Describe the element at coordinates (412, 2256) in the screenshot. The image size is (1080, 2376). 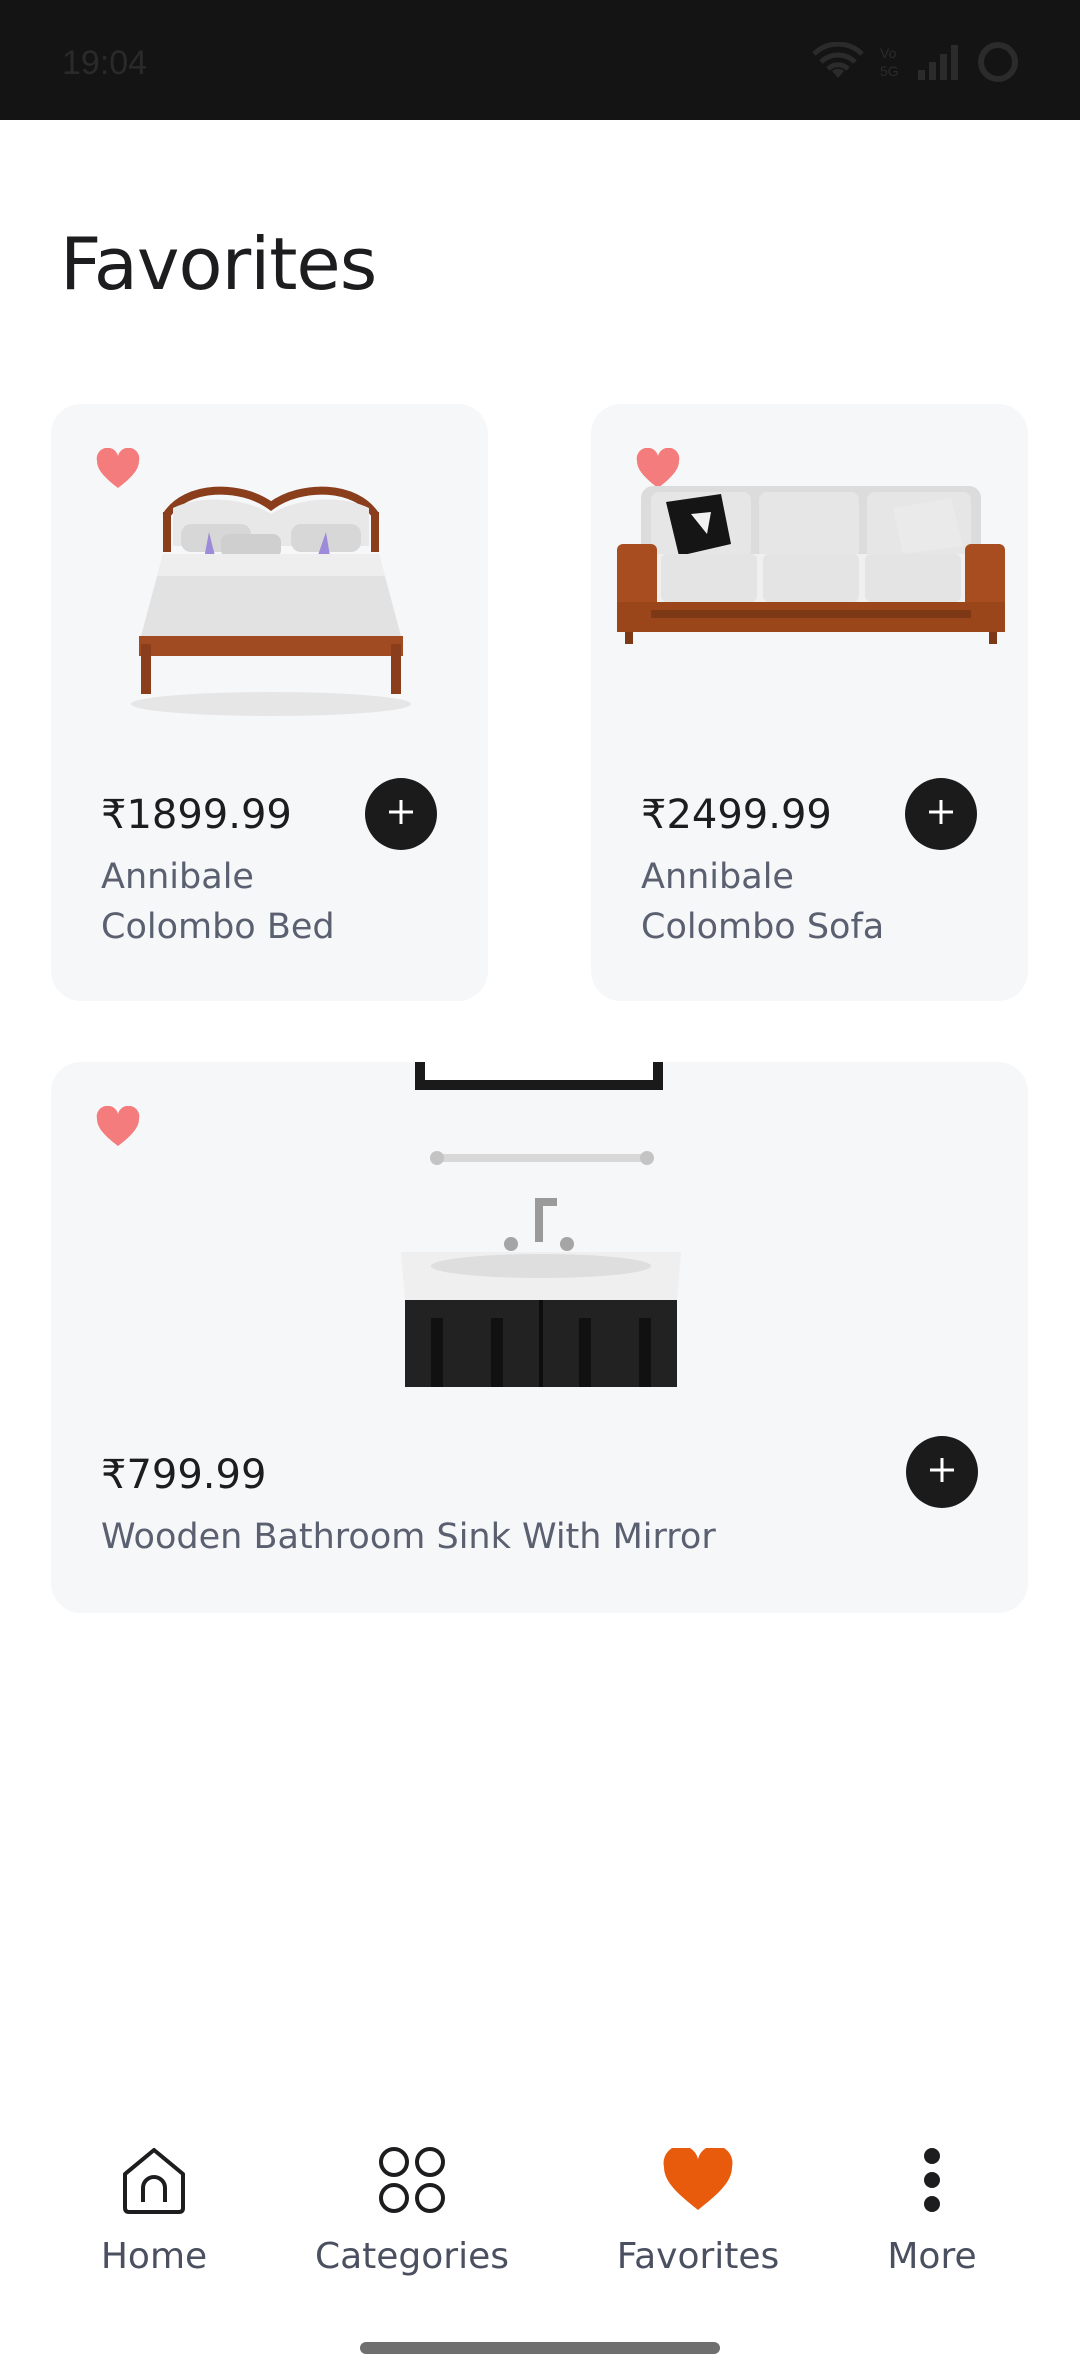
I see `nav-label: Categories` at that location.